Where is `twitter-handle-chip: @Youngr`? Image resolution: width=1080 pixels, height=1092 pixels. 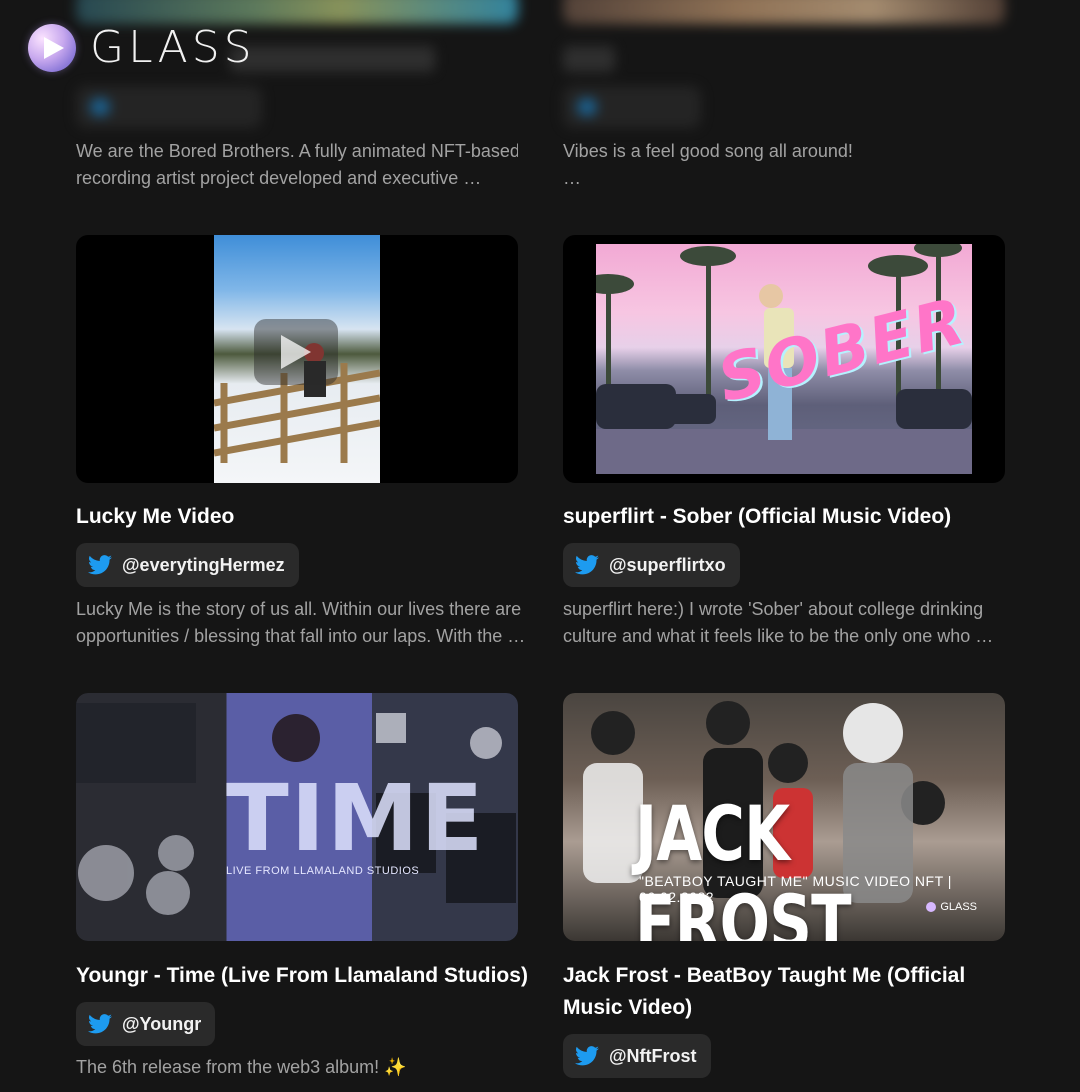 twitter-handle-chip: @Youngr is located at coordinates (146, 1024).